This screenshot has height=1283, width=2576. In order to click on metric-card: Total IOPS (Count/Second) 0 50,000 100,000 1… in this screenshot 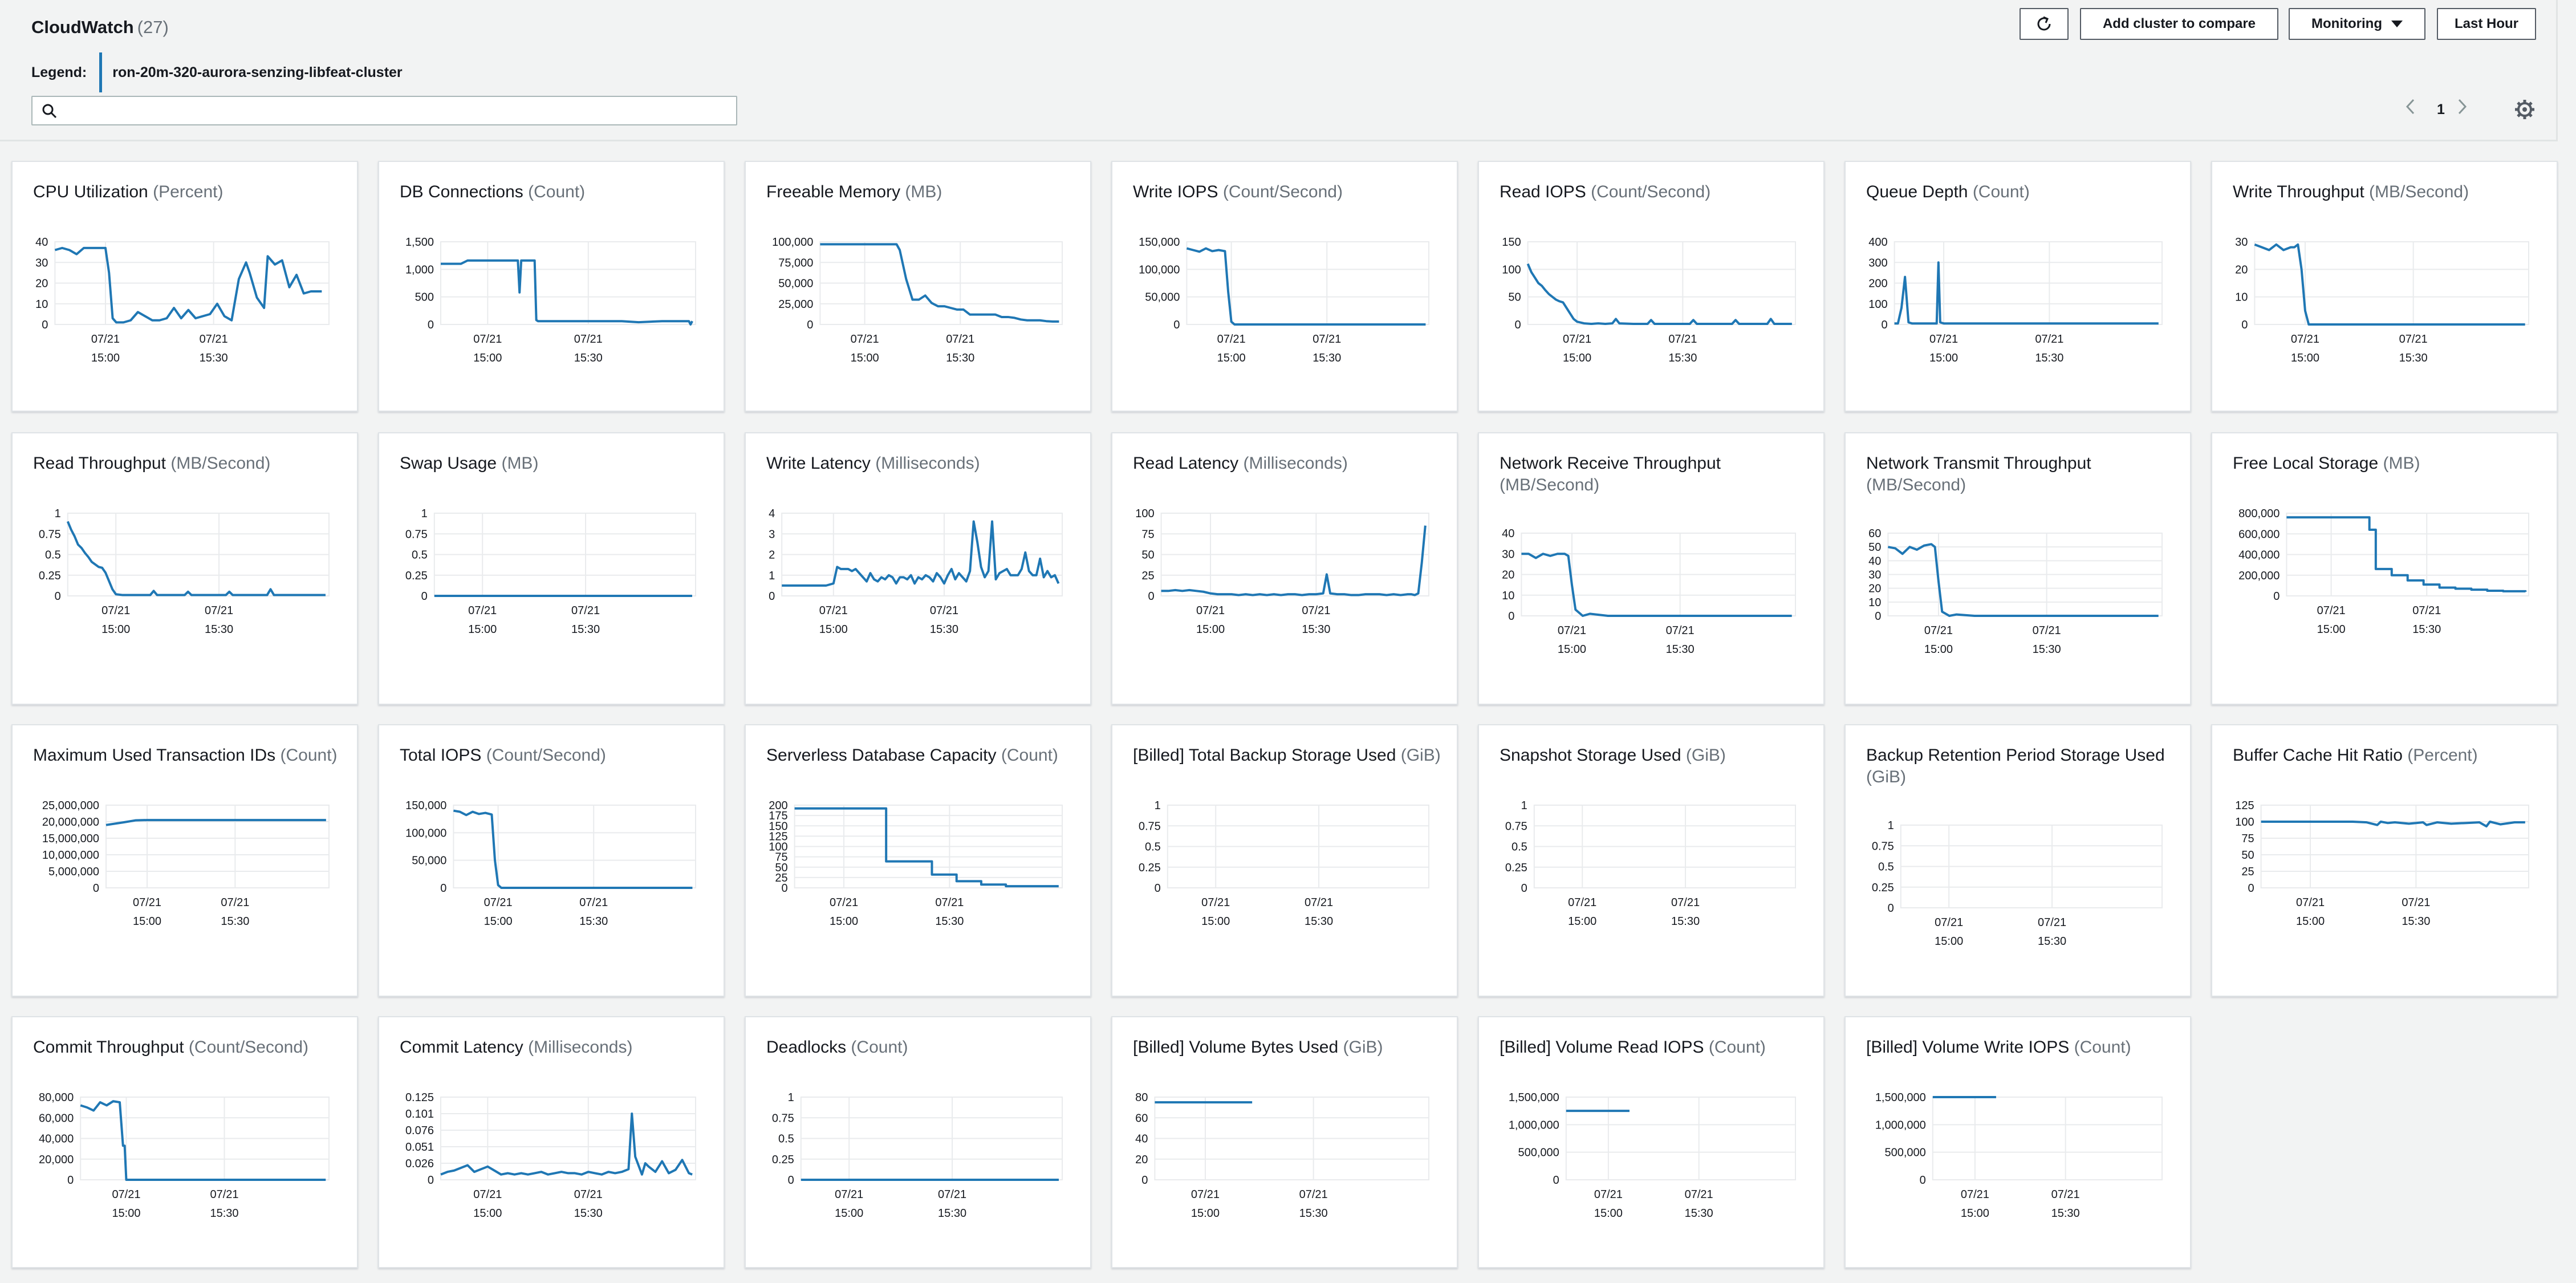, I will do `click(551, 860)`.